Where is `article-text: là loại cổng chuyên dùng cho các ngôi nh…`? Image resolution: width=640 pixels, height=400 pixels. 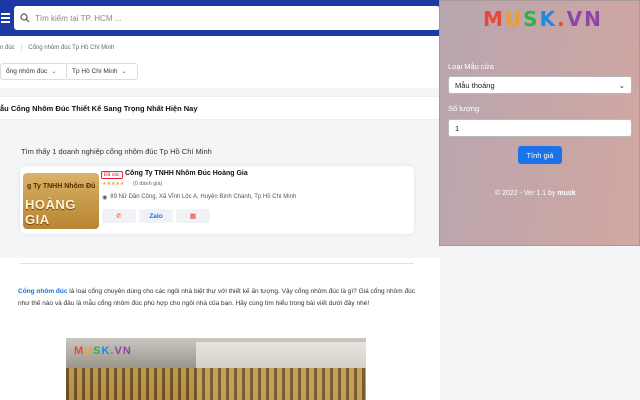 article-text: là loại cổng chuyên dùng cho các ngôi nh… is located at coordinates (216, 297).